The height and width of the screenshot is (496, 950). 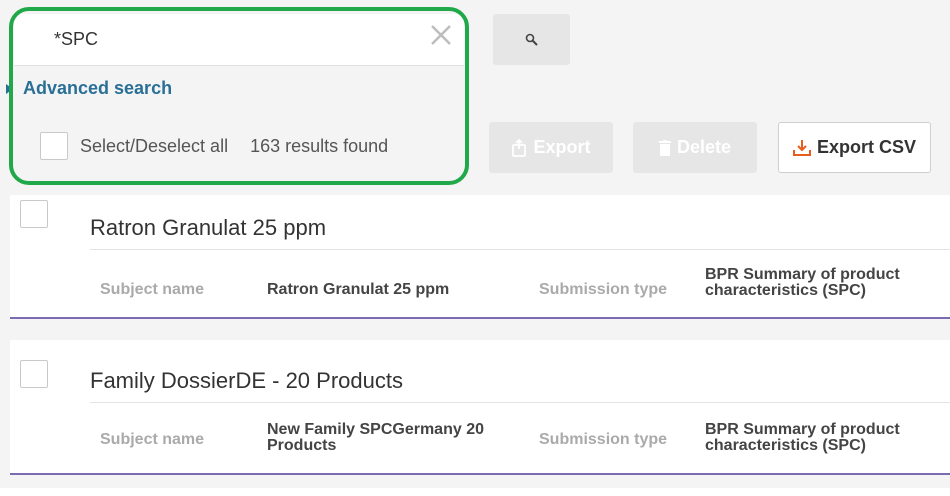 I want to click on export-label: Export, so click(x=562, y=147).